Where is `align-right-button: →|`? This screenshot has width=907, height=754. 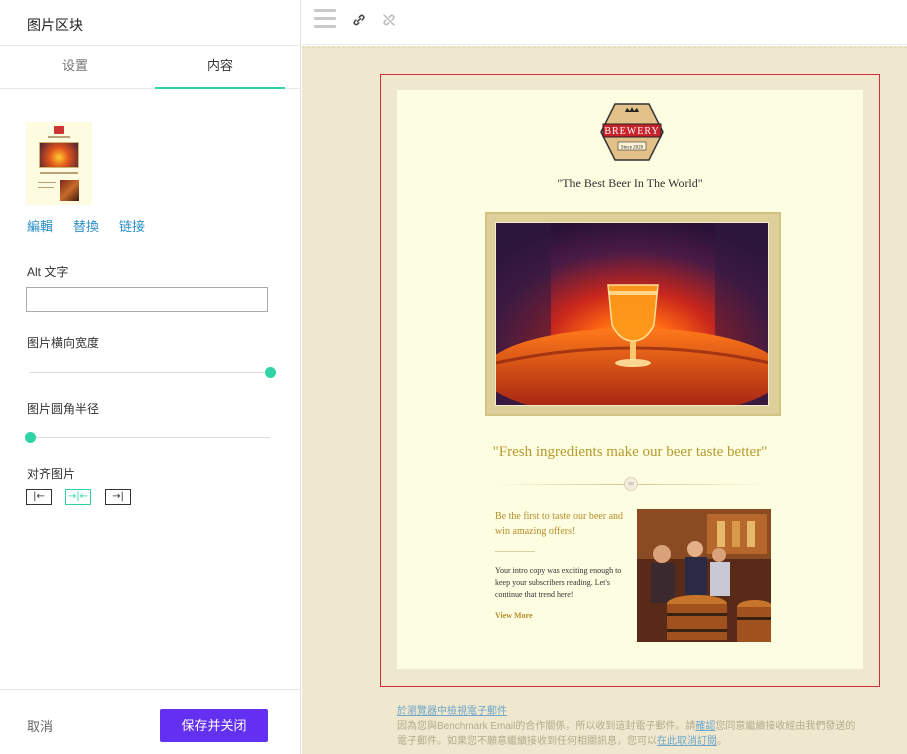 align-right-button: →| is located at coordinates (118, 497).